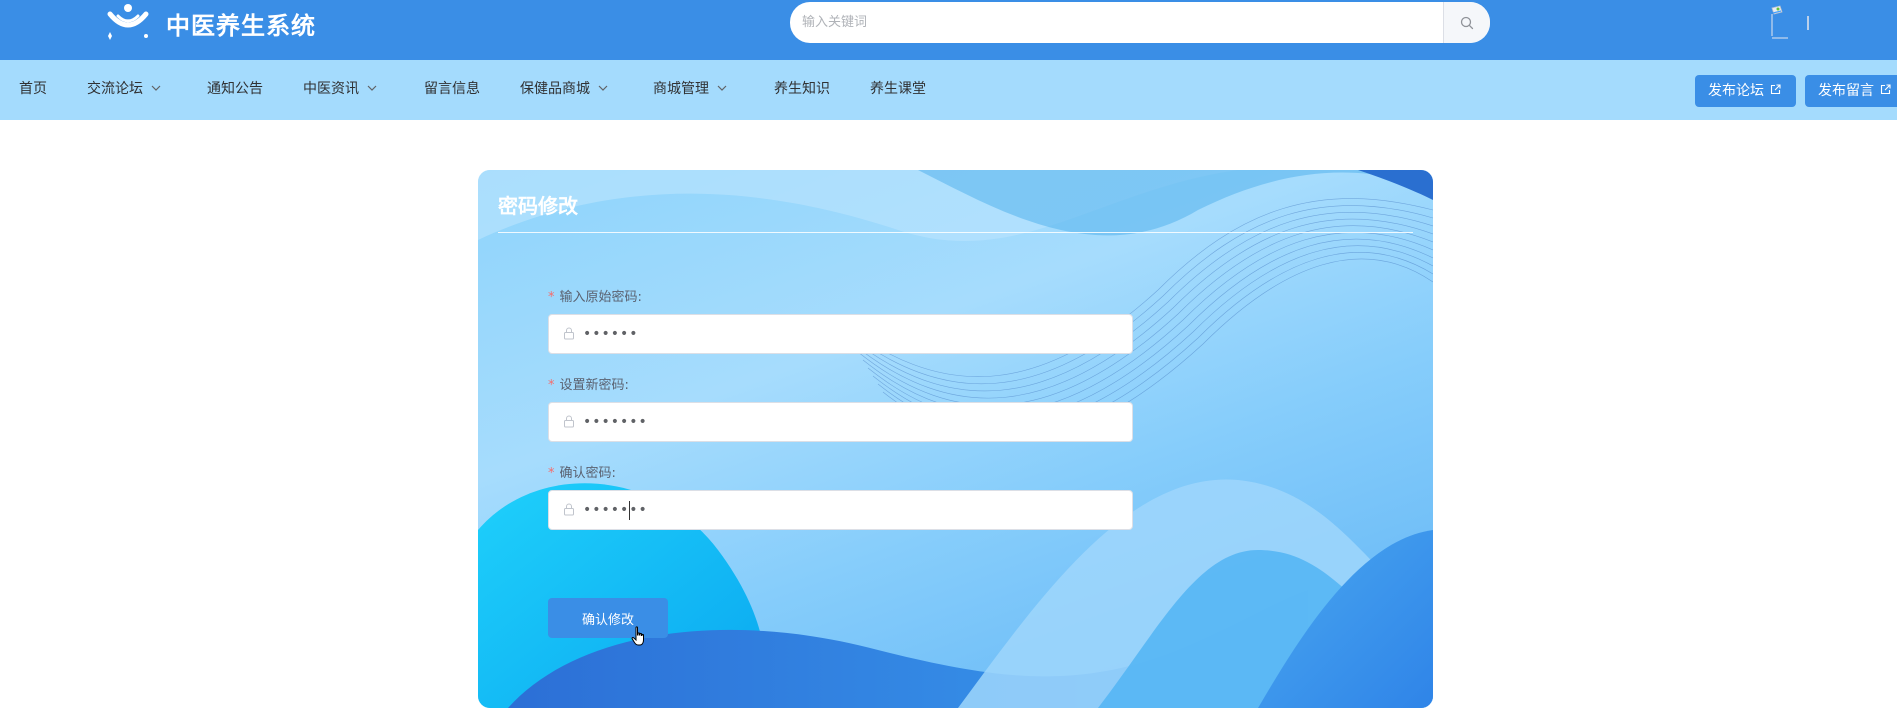 Image resolution: width=1897 pixels, height=726 pixels. Describe the element at coordinates (637, 636) in the screenshot. I see `hand-pointer-icon` at that location.